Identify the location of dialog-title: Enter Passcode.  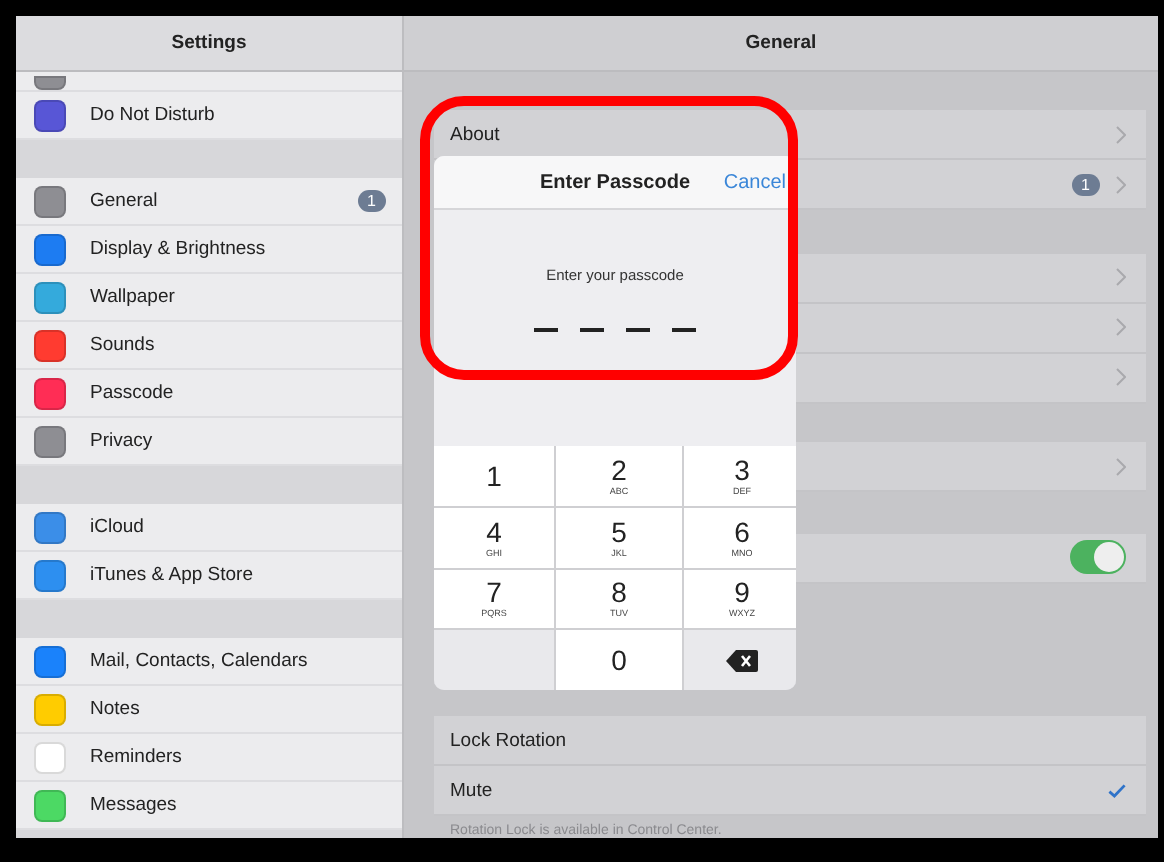
(615, 182).